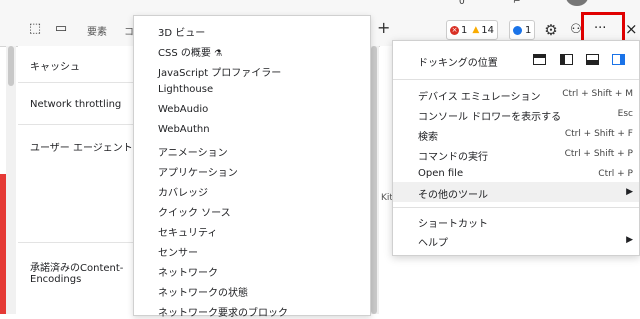  What do you see at coordinates (97, 30) in the screenshot?
I see `tab-elements: 要素` at bounding box center [97, 30].